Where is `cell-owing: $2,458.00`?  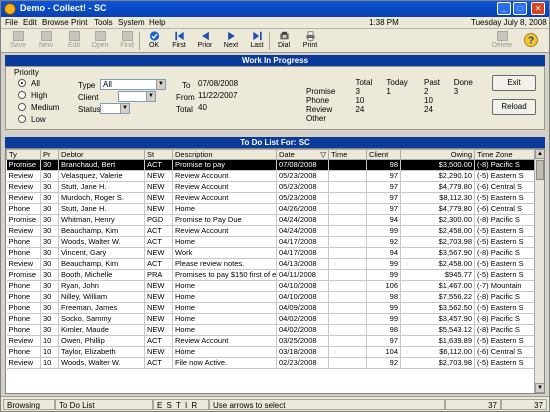
cell-owing: $2,458.00 is located at coordinates (437, 231).